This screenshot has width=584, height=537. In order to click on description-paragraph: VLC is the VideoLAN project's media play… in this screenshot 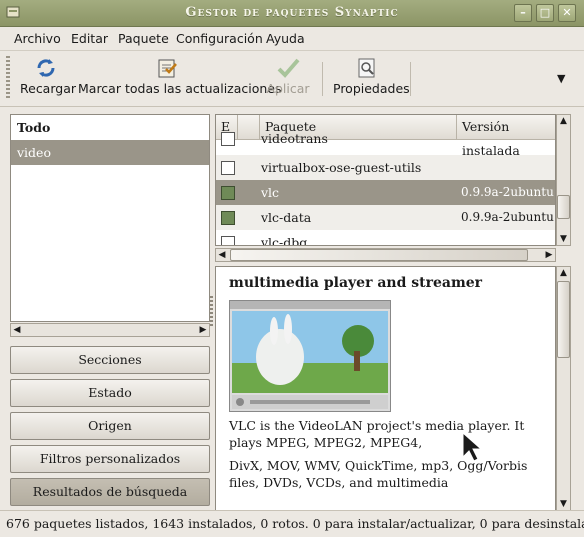, I will do `click(377, 434)`.